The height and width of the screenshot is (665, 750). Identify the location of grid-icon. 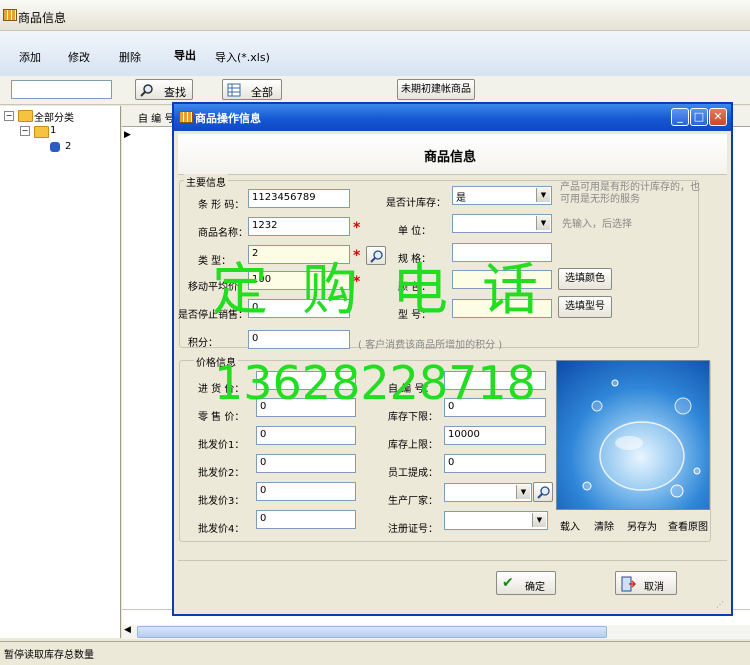
(234, 90).